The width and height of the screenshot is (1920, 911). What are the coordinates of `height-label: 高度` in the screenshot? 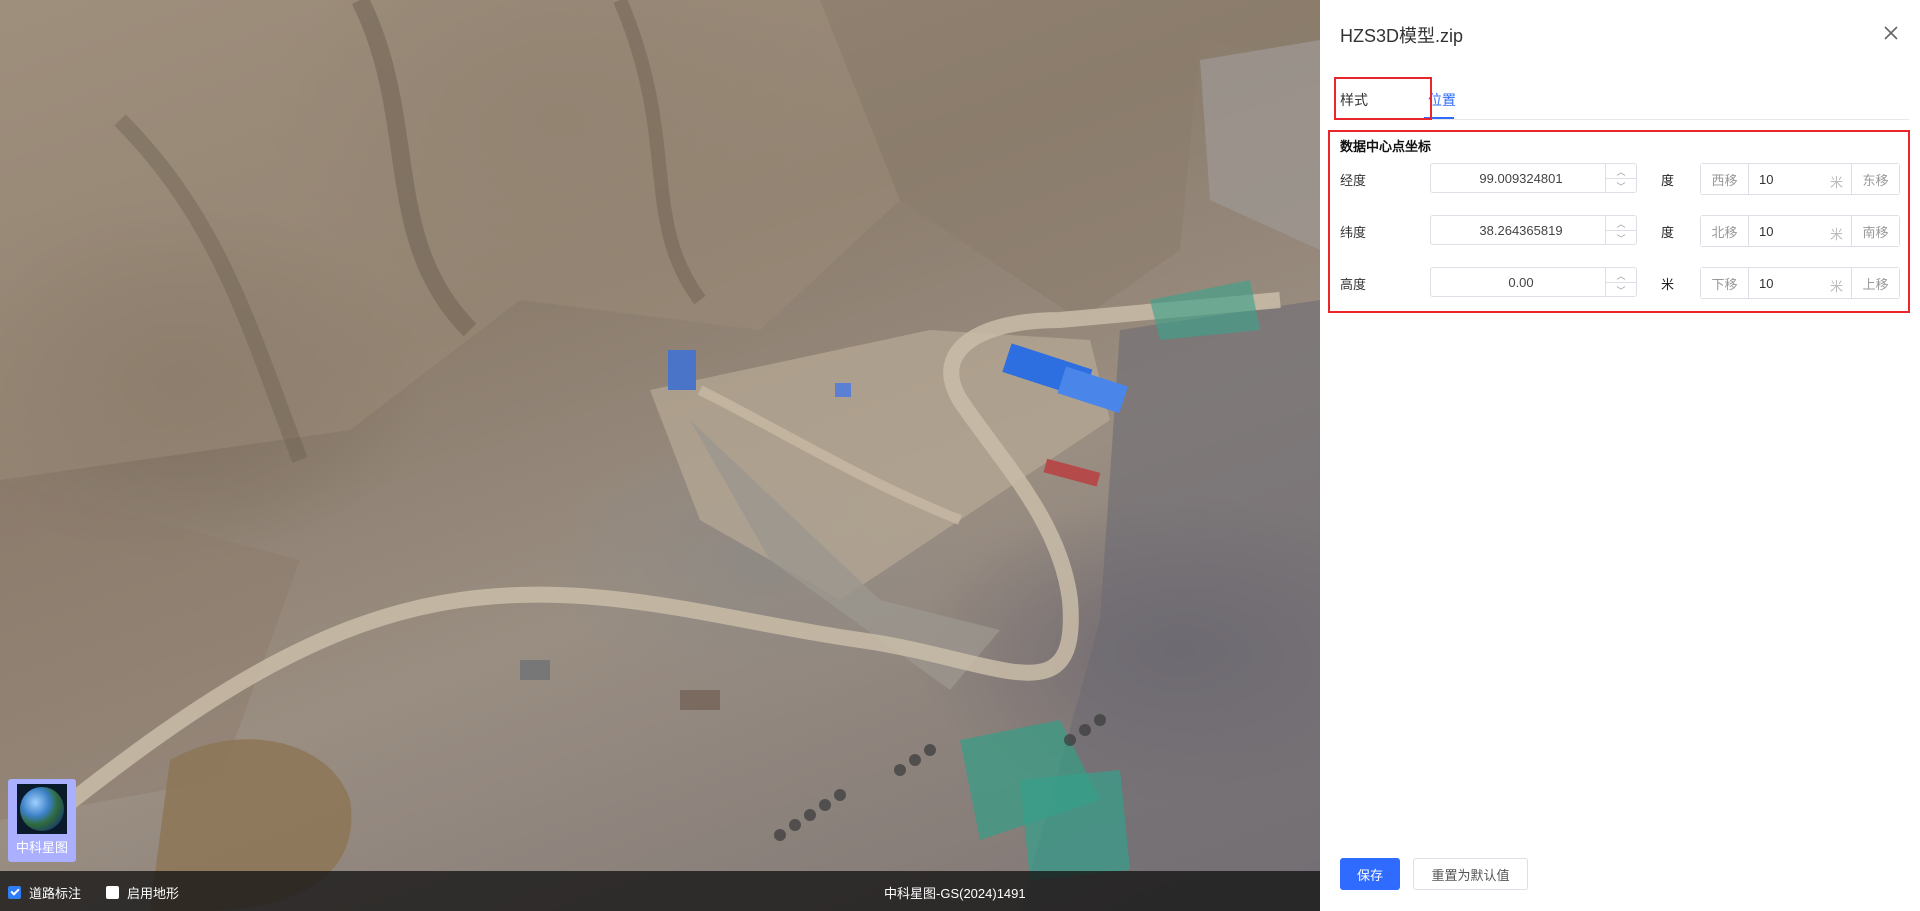 It's located at (1353, 284).